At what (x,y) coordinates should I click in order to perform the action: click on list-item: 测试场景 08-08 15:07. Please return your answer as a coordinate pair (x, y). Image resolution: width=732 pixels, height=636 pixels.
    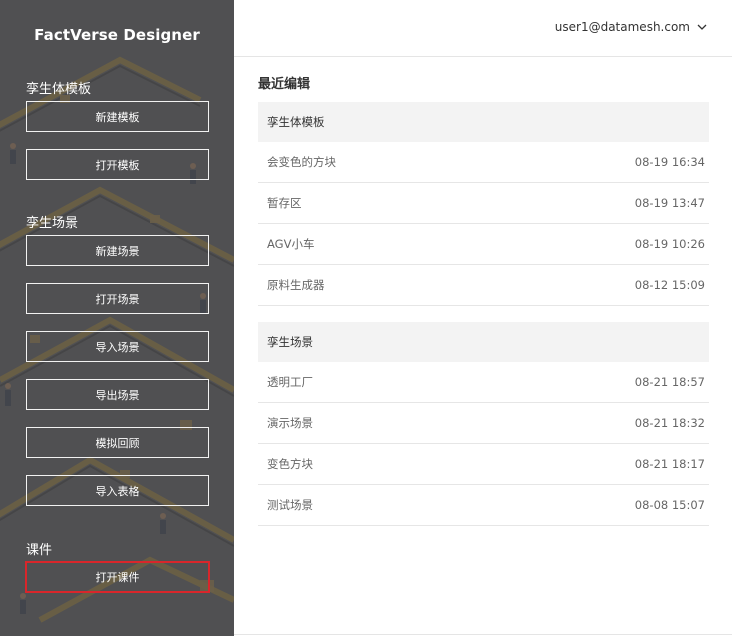
    Looking at the image, I should click on (483, 505).